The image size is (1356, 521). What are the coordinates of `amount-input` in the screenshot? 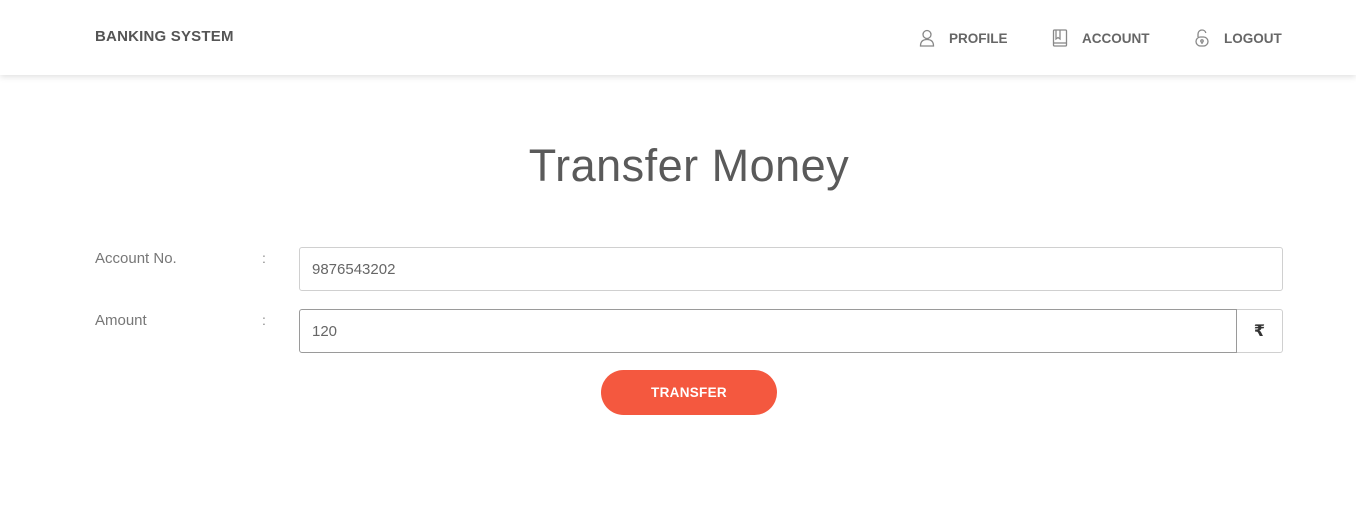 It's located at (768, 331).